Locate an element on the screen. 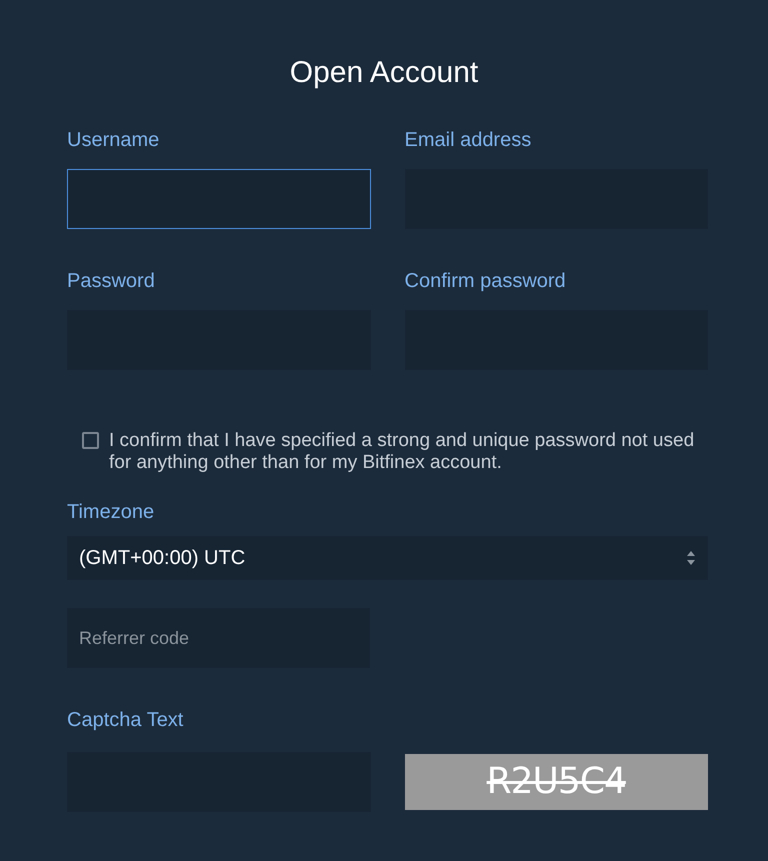 The image size is (768, 861). field-label: Captcha Text is located at coordinates (125, 720).